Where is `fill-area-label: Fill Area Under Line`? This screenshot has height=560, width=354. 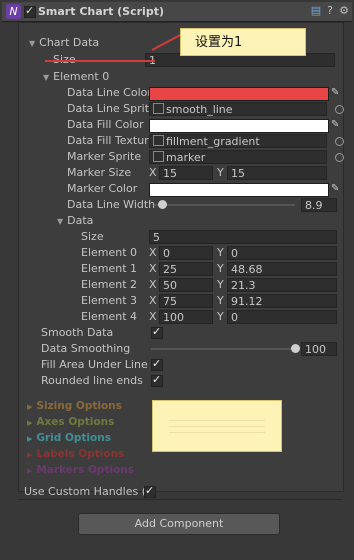 fill-area-label: Fill Area Under Line is located at coordinates (94, 364).